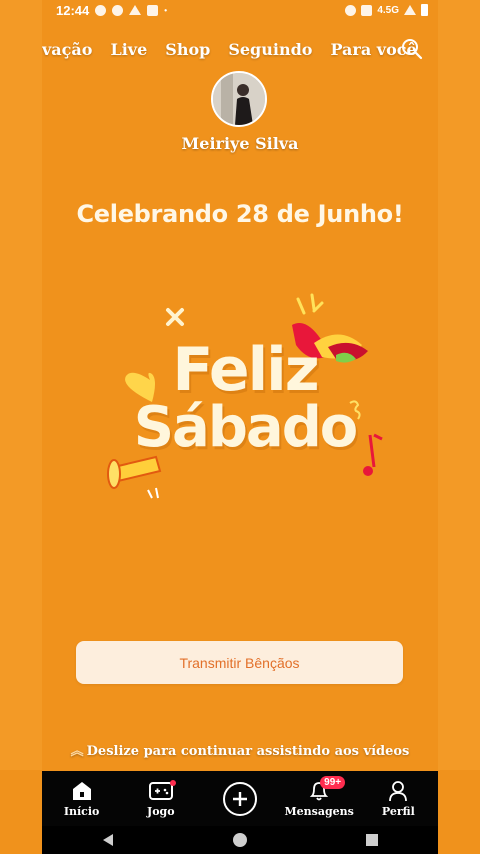  I want to click on messenger-icon, so click(118, 10).